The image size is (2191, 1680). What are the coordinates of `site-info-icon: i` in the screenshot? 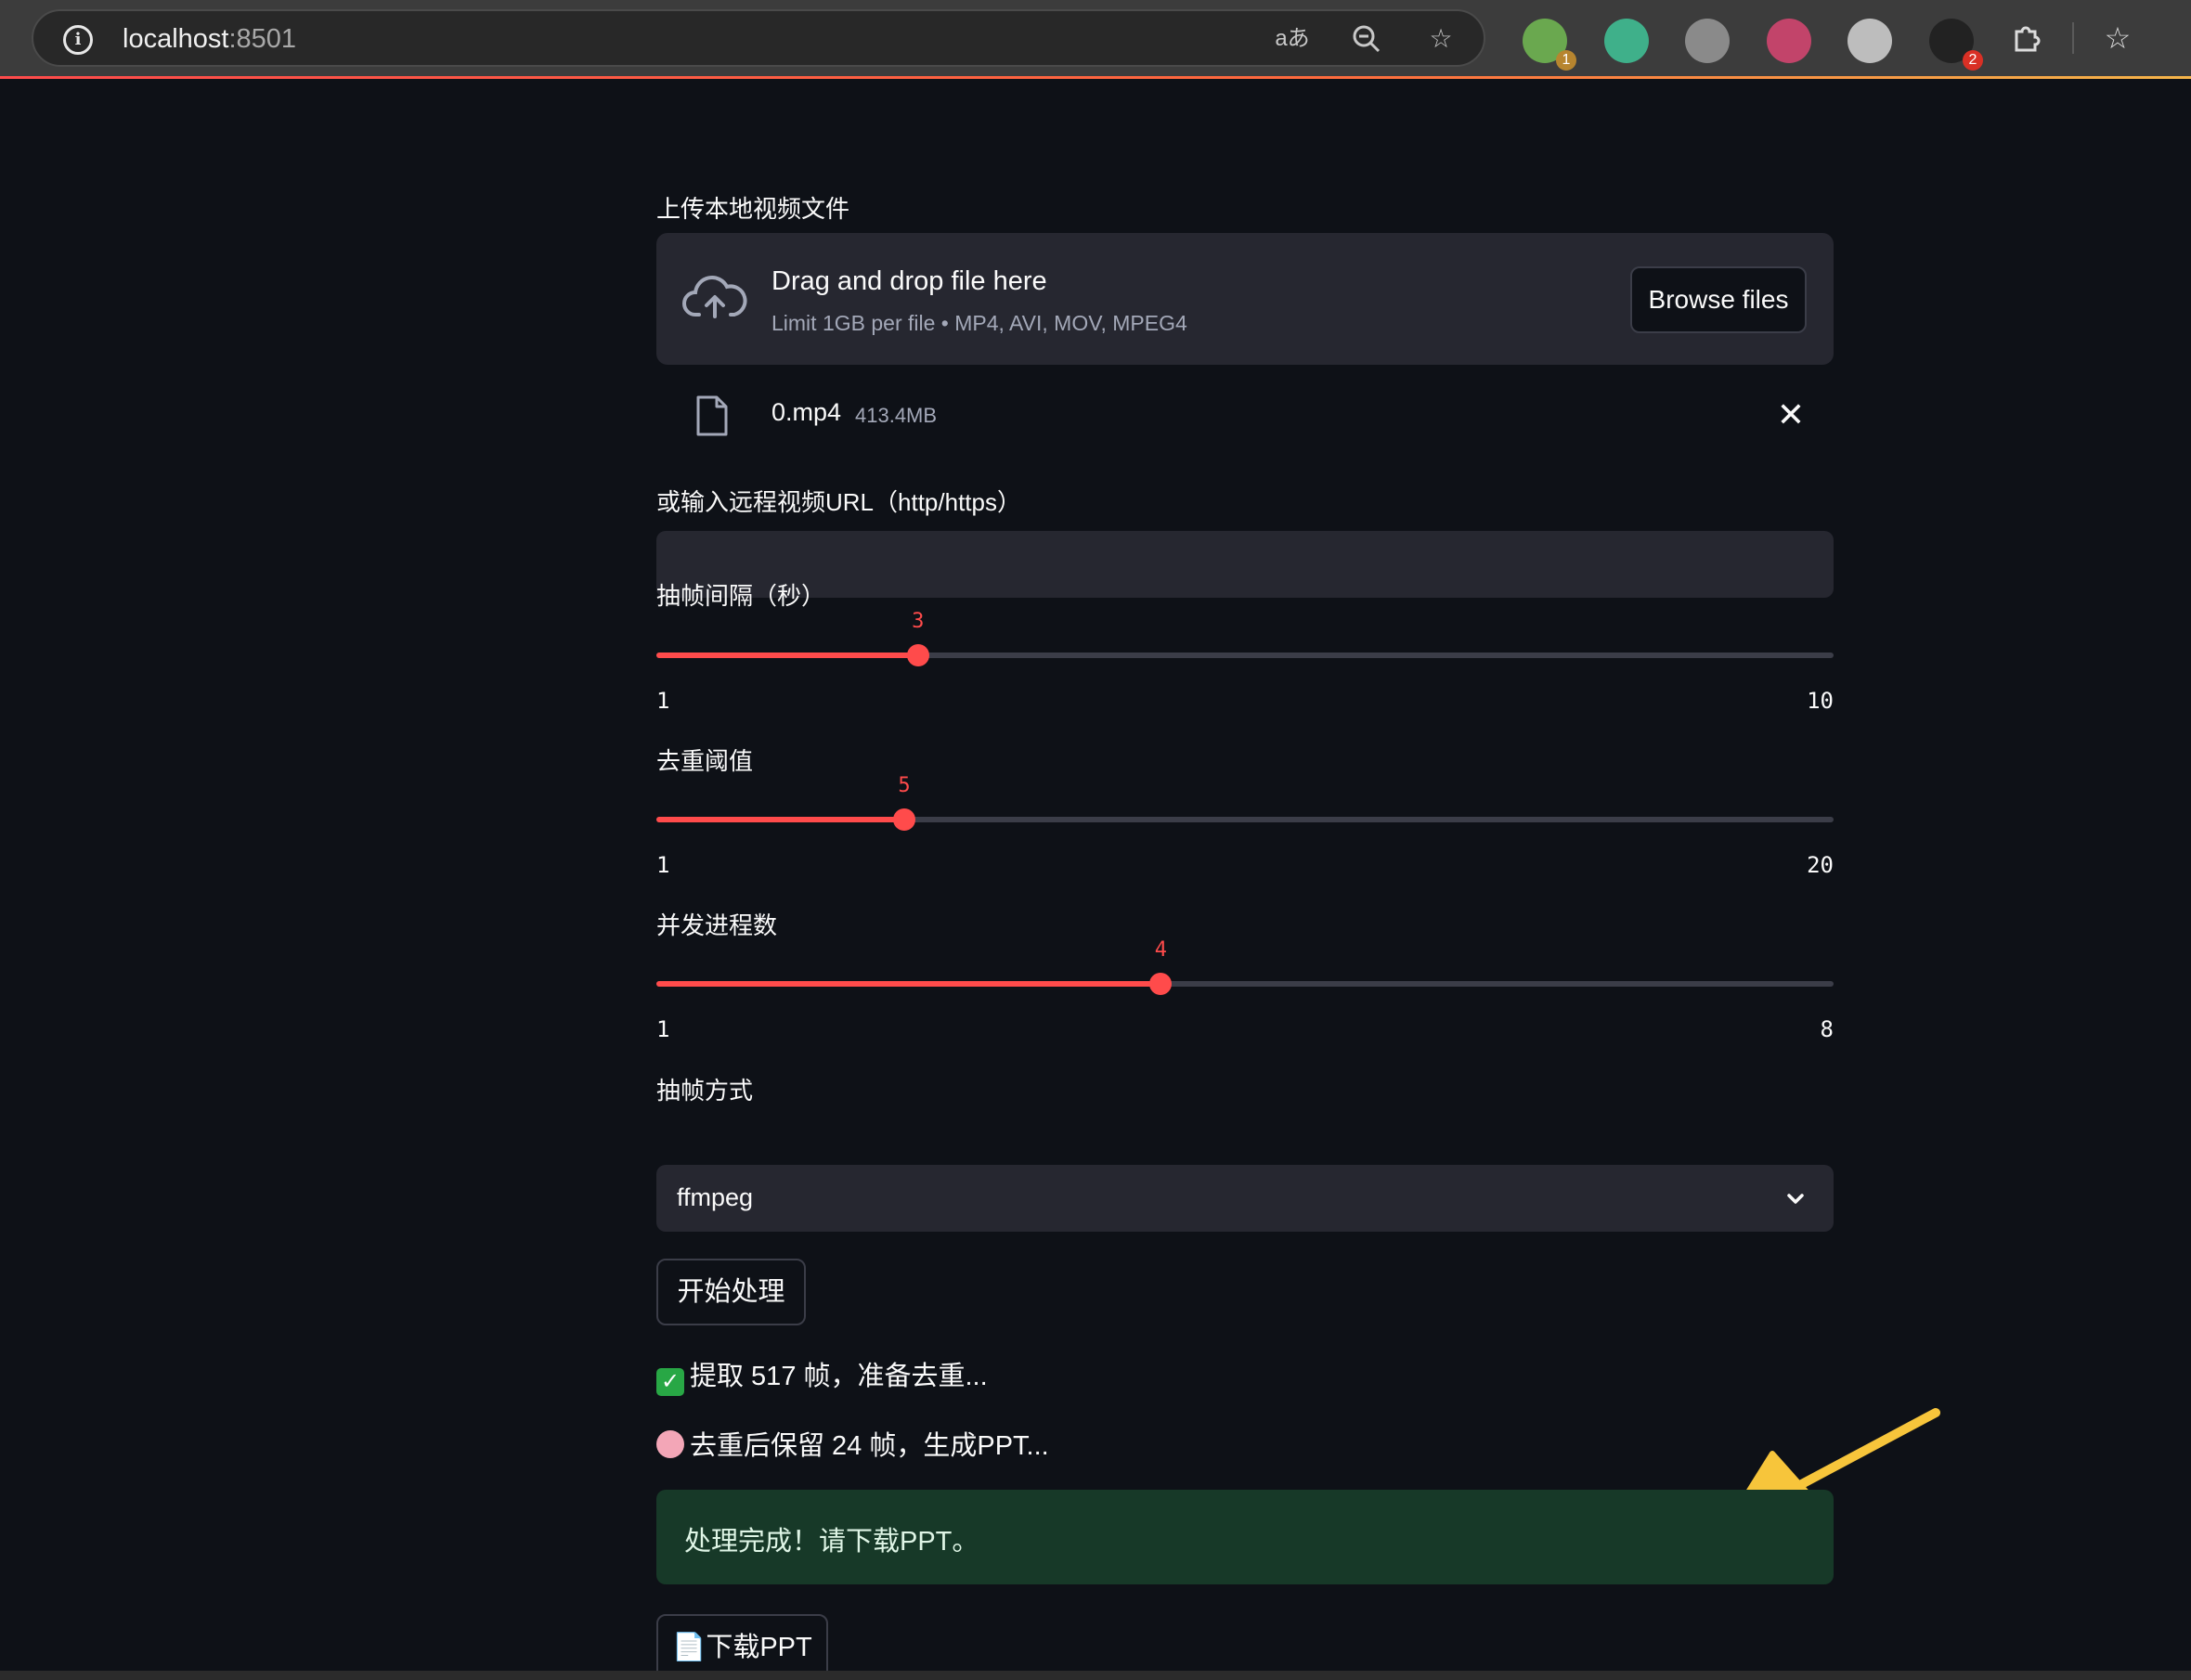 It's located at (78, 40).